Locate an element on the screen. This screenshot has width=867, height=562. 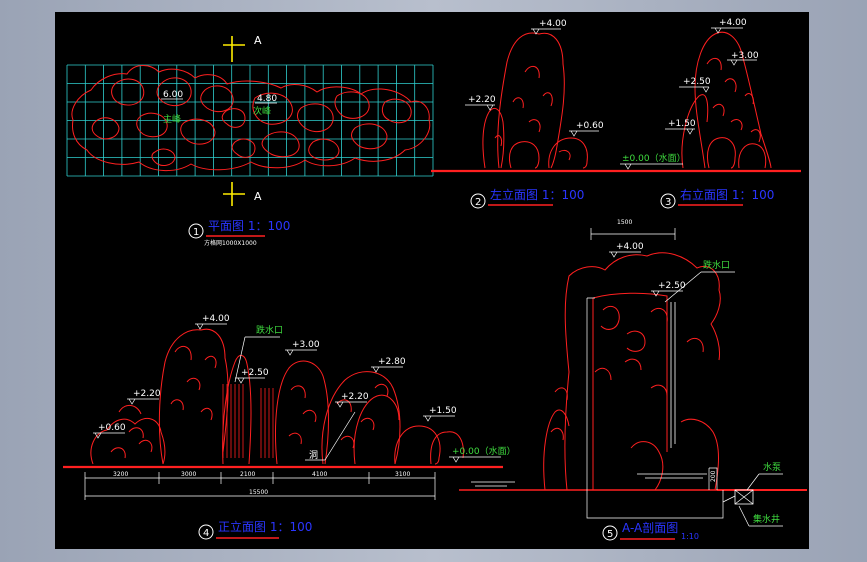
section-side-dim: 200 is located at coordinates (713, 476).